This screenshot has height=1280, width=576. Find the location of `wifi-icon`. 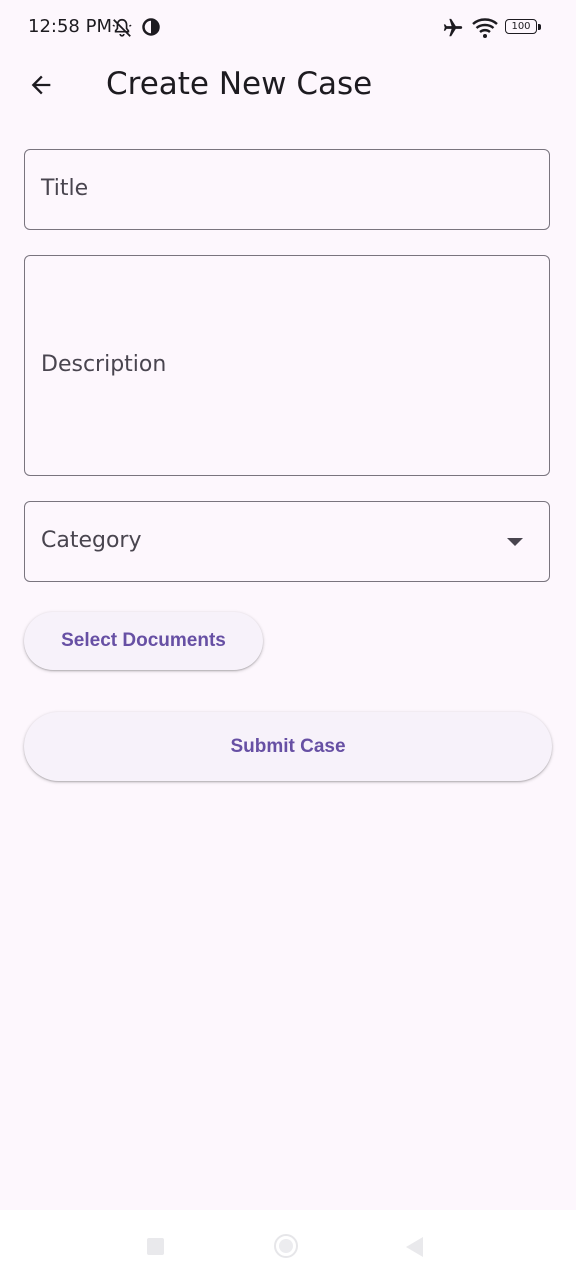

wifi-icon is located at coordinates (485, 28).